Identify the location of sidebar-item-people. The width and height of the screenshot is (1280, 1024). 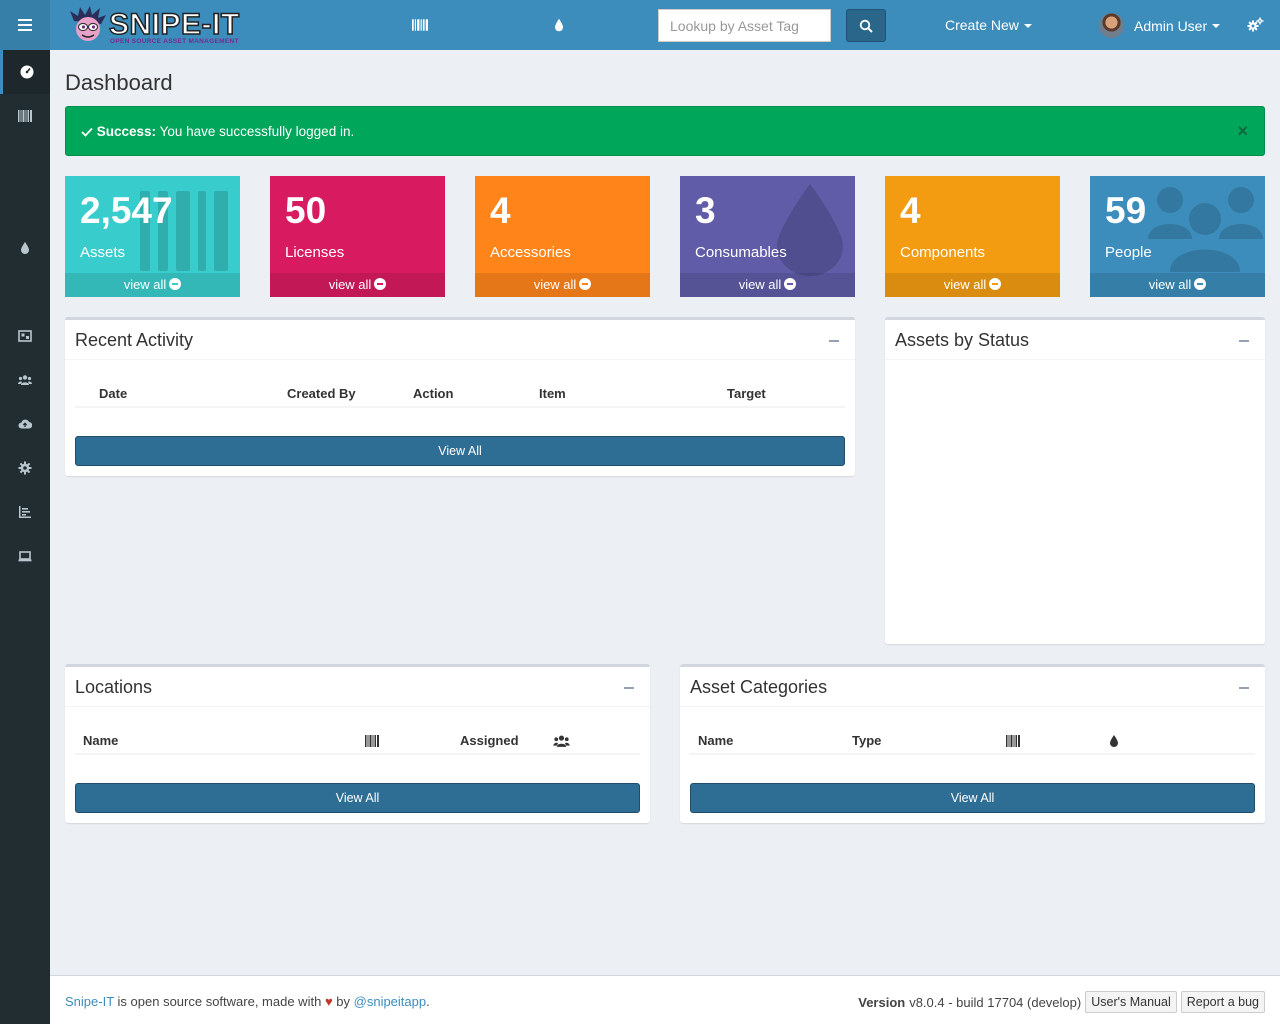
(25, 380).